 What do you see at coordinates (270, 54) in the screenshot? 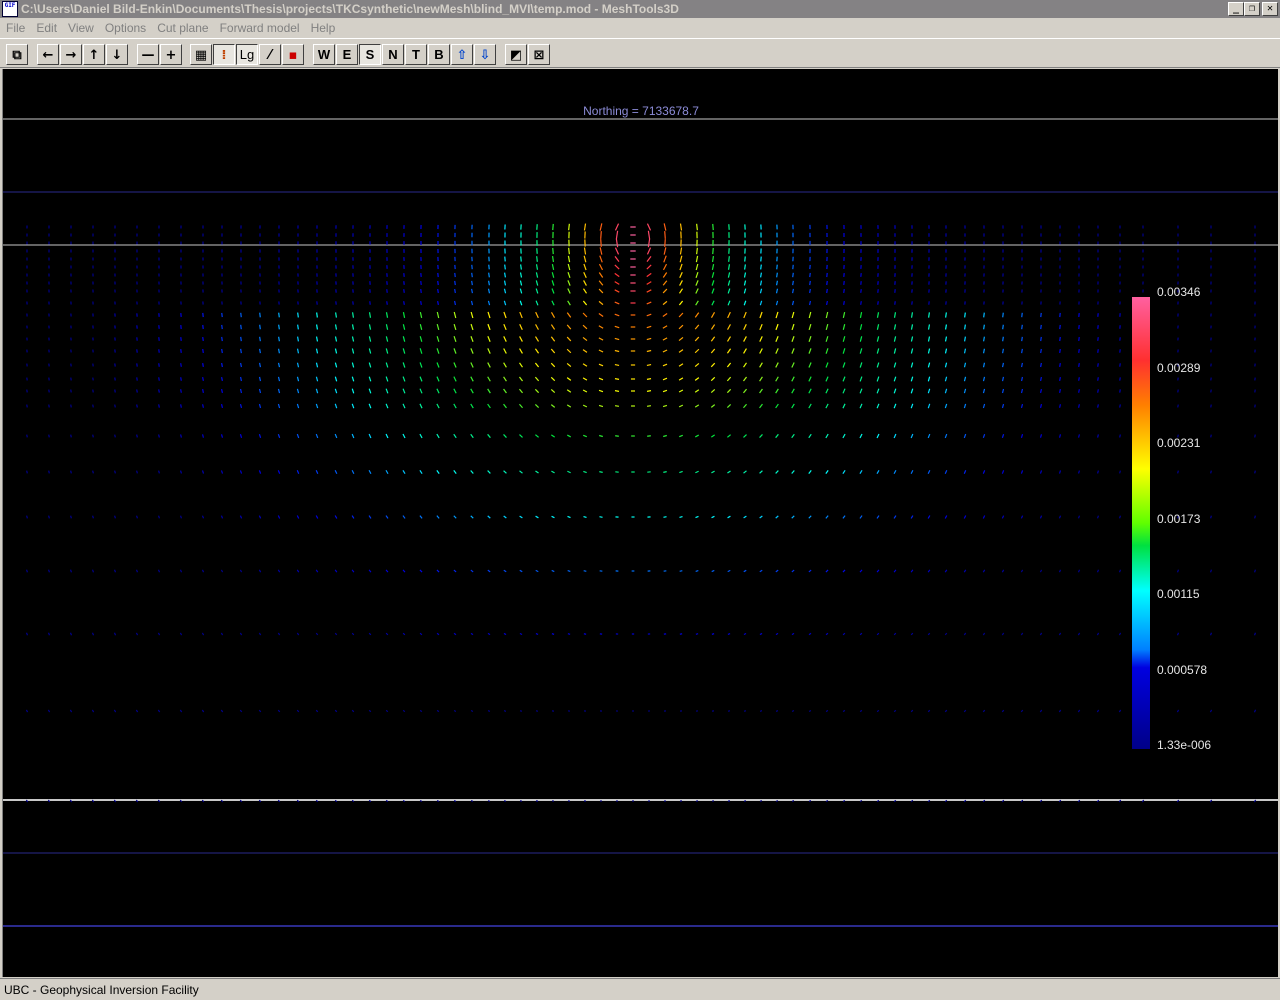
I see `ratio-button: ⁄` at bounding box center [270, 54].